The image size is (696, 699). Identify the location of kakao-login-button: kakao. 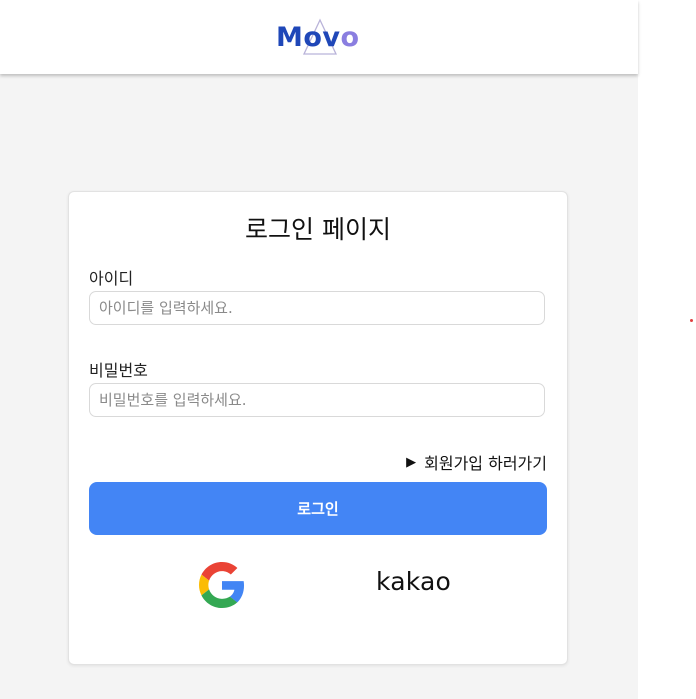
(413, 581).